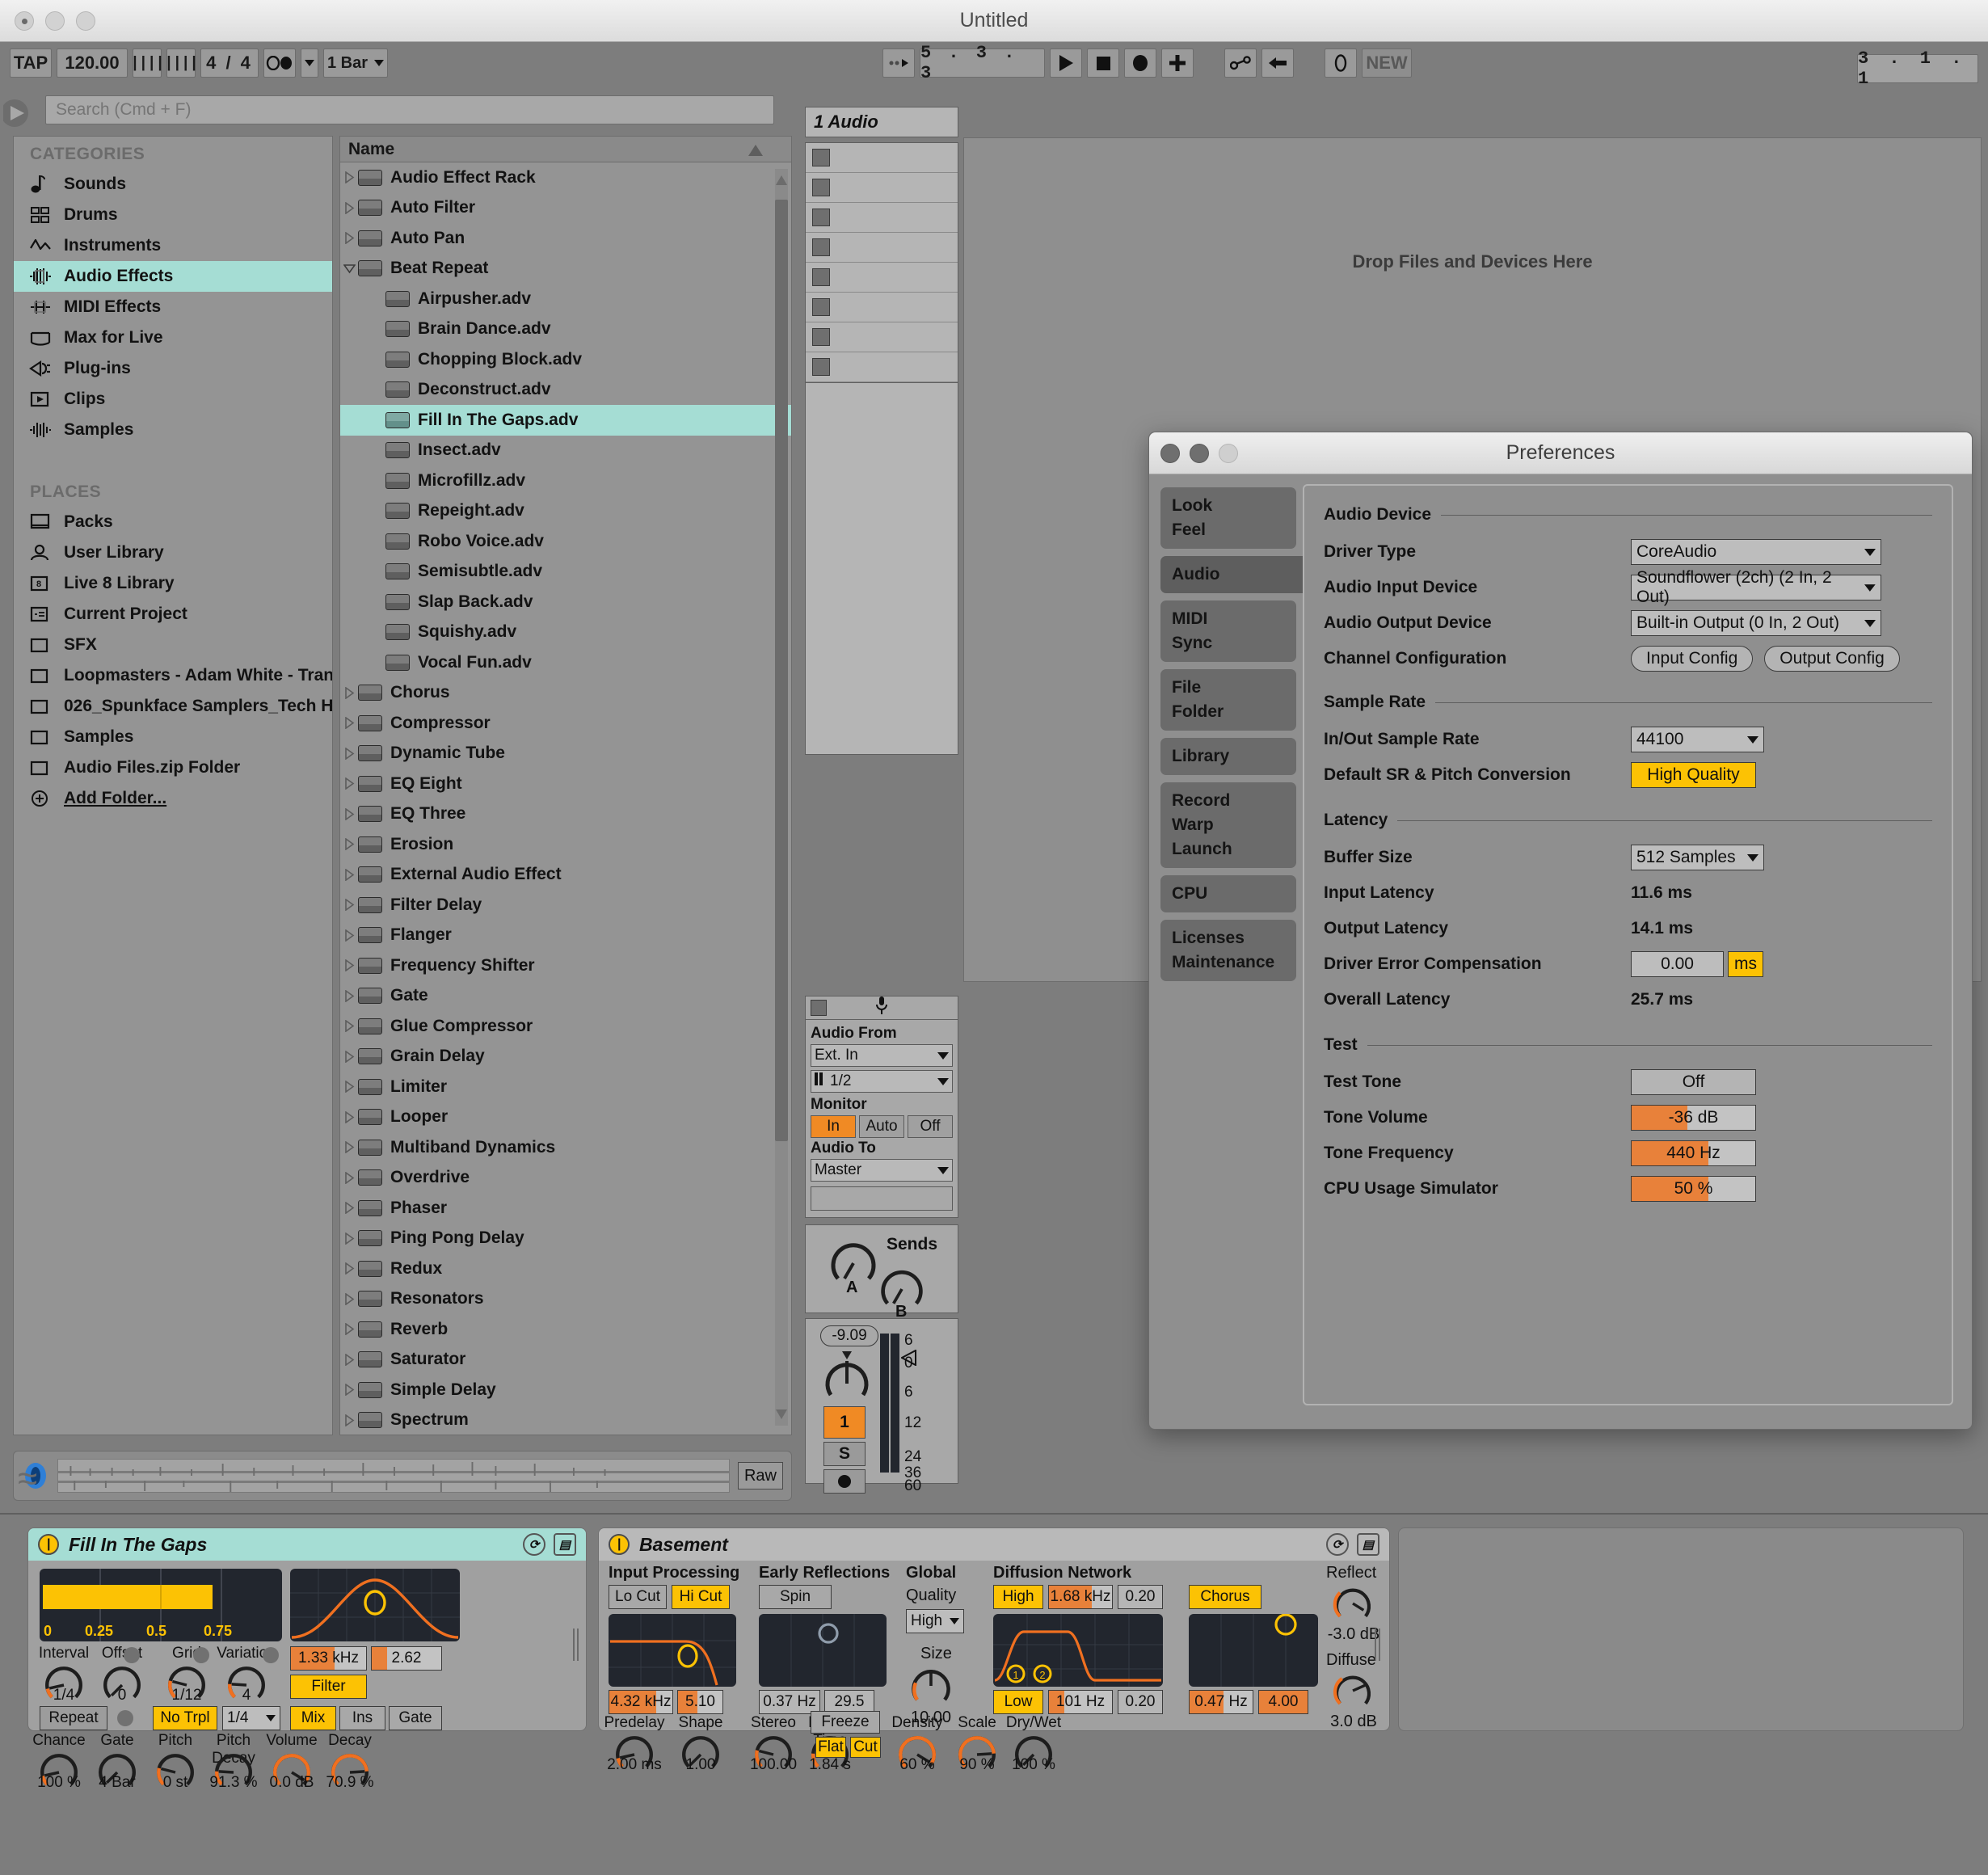 The width and height of the screenshot is (1988, 1875). I want to click on time-signature-field: 4 / 4, so click(229, 63).